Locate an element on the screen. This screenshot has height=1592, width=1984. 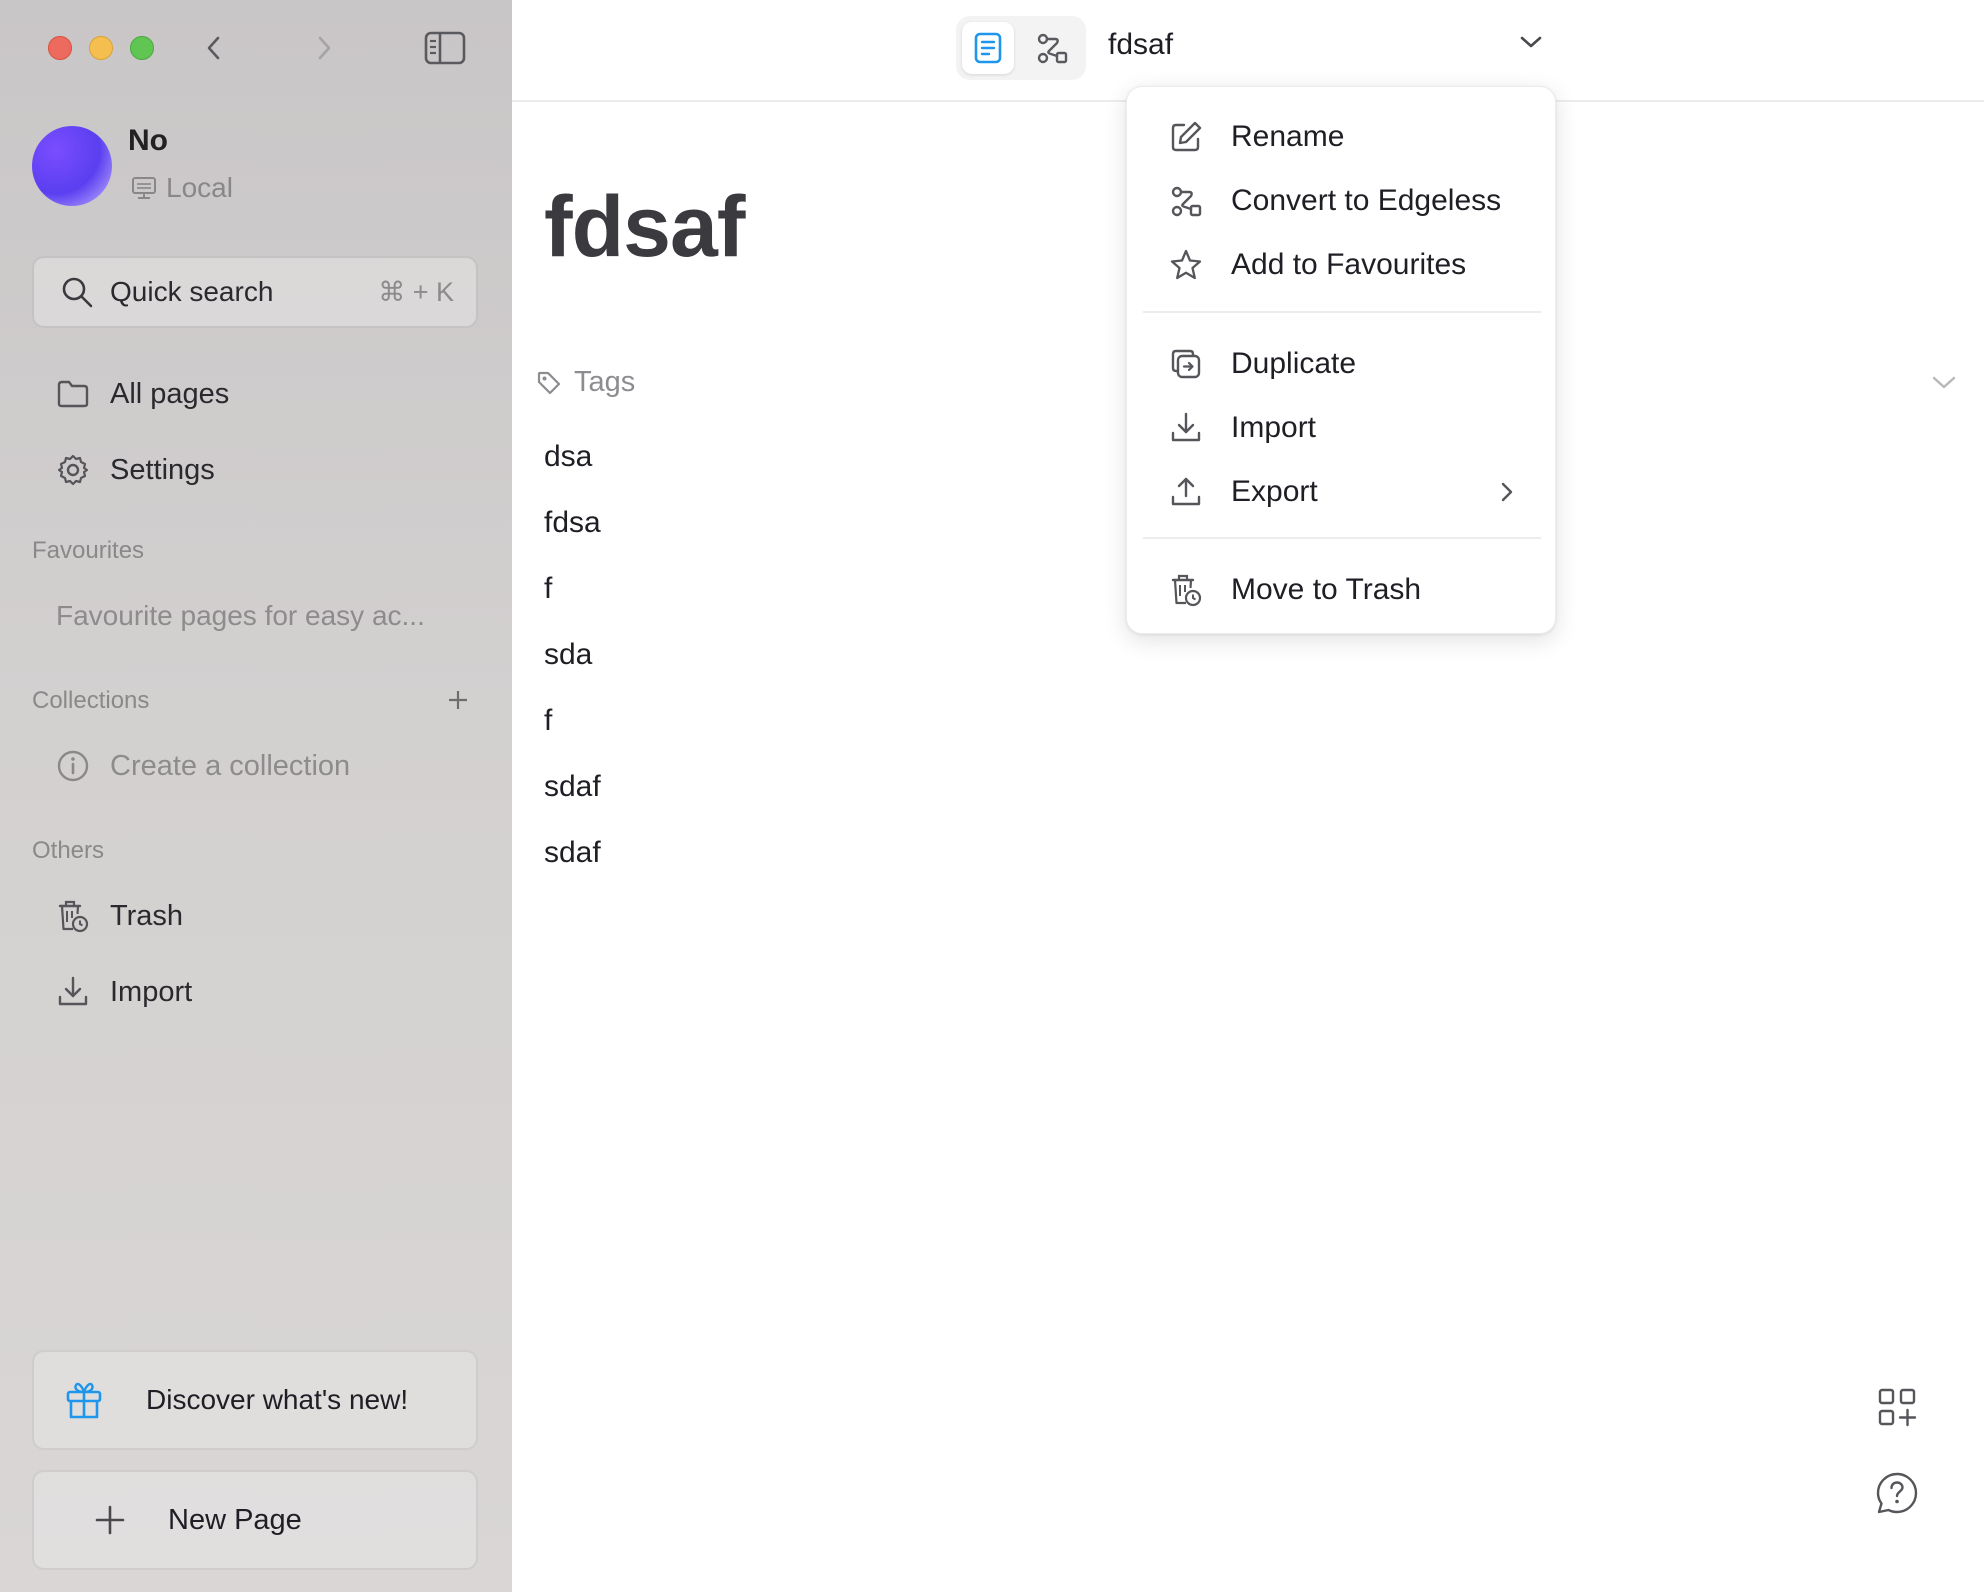
tags-expand-toggle is located at coordinates (1944, 382).